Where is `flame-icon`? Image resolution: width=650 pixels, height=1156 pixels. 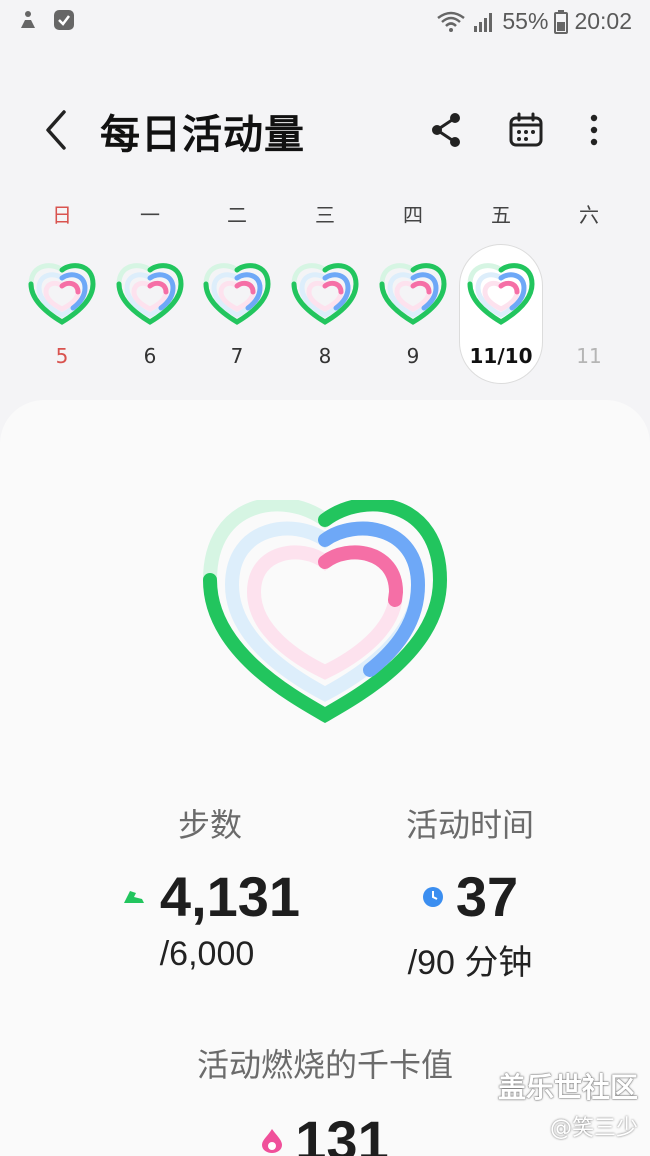 flame-icon is located at coordinates (272, 1140).